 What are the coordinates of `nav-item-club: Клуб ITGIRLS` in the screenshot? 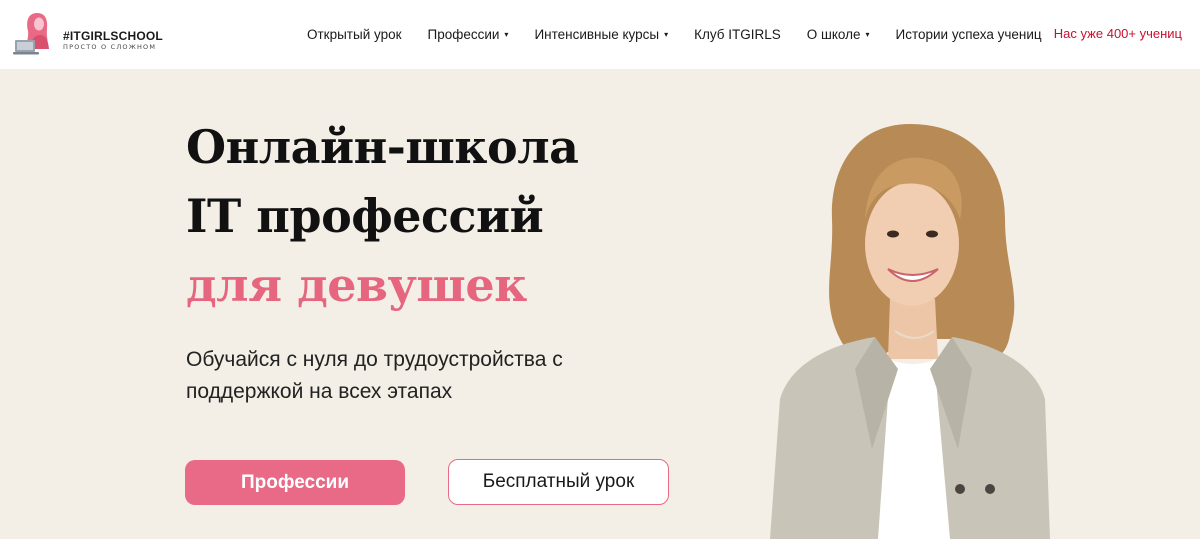 It's located at (737, 34).